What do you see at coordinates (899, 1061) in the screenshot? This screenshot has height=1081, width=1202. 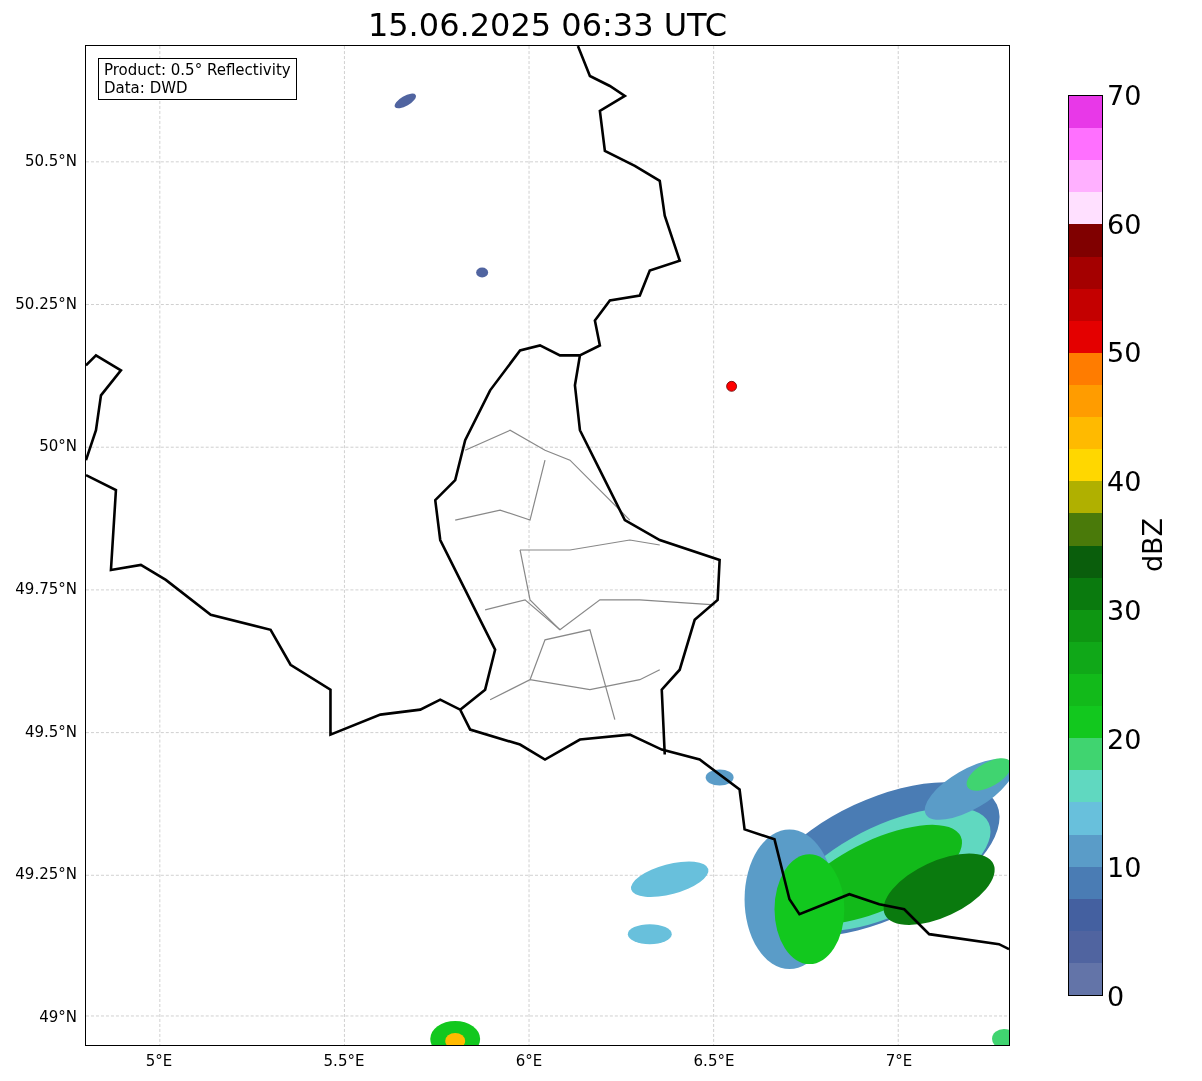 I see `x-tick-label: 7°E` at bounding box center [899, 1061].